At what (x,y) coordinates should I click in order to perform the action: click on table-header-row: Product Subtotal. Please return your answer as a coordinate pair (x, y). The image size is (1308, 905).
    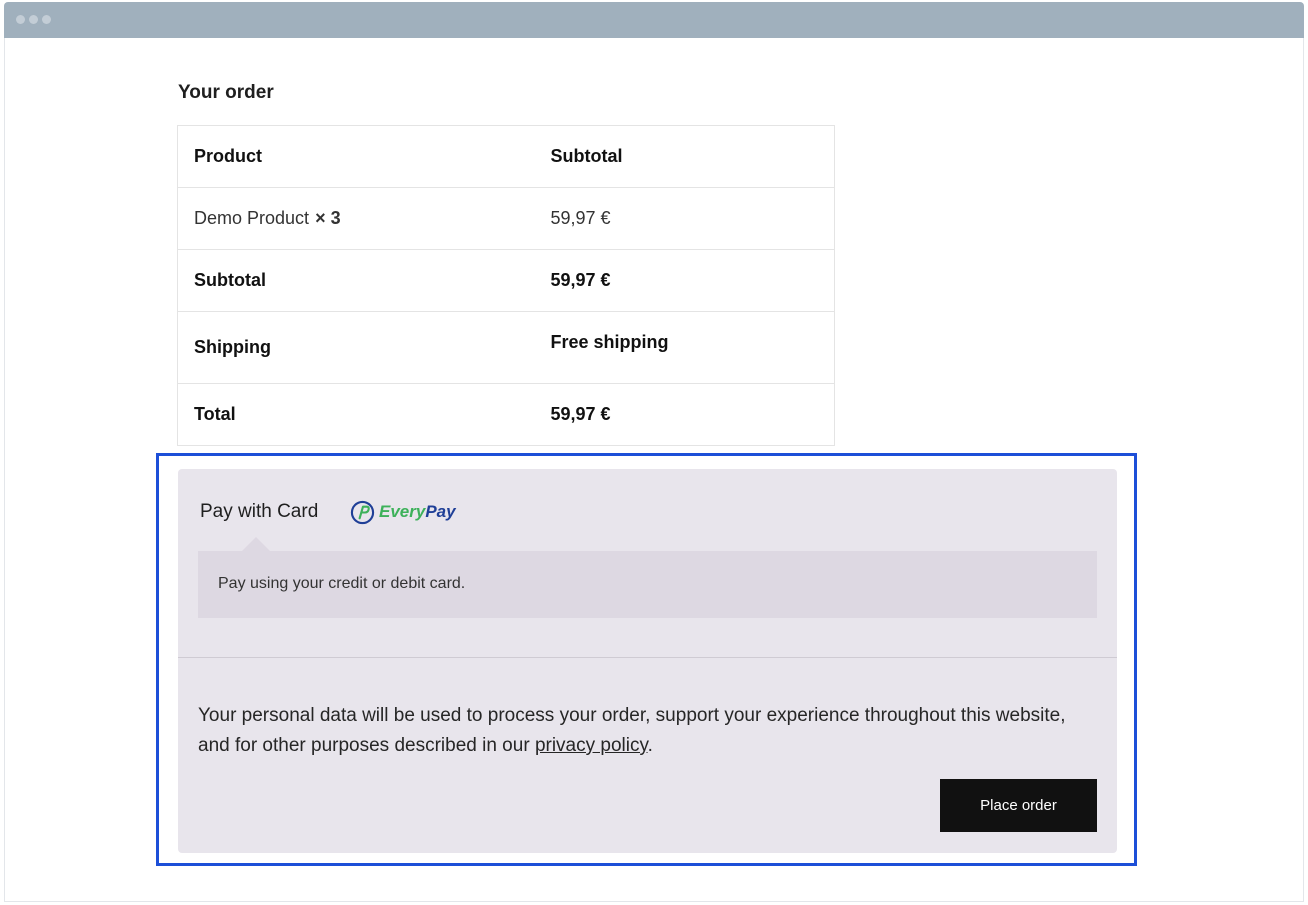
    Looking at the image, I should click on (506, 156).